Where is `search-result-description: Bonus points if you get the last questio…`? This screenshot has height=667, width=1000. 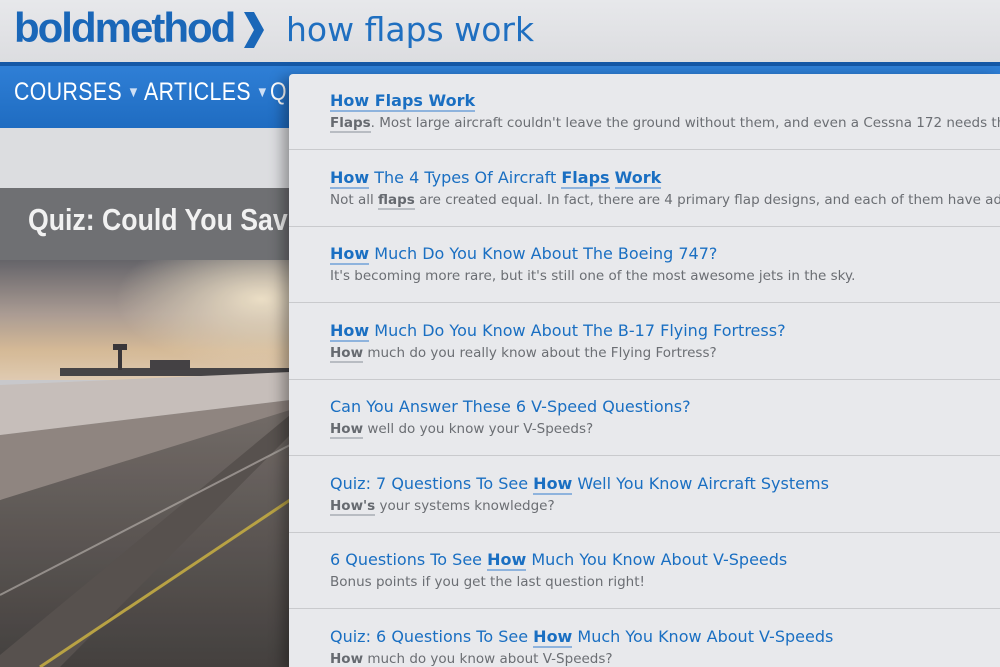 search-result-description: Bonus points if you get the last questio… is located at coordinates (487, 582).